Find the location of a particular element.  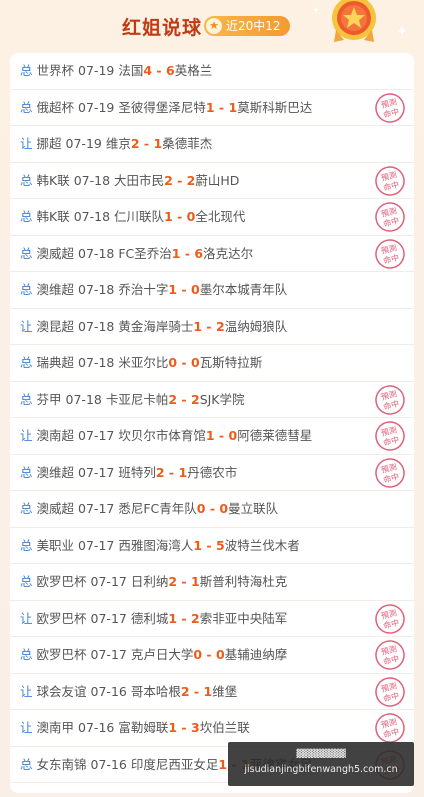

list-item: 总芬甲 07-18 卡亚尼卡帕2 - 2SJK学院 預測 命中 is located at coordinates (212, 400).